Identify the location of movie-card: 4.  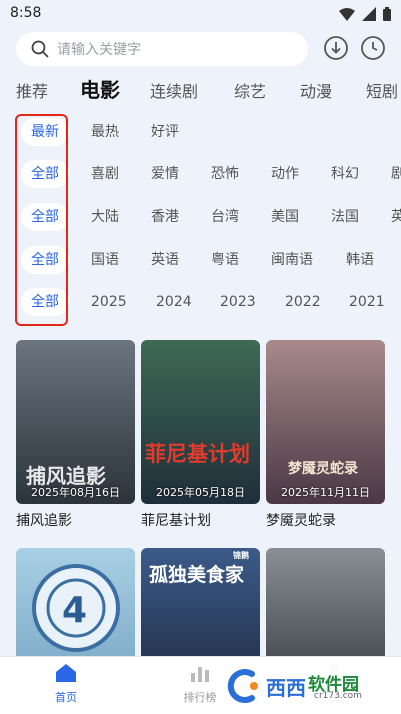
(75, 630).